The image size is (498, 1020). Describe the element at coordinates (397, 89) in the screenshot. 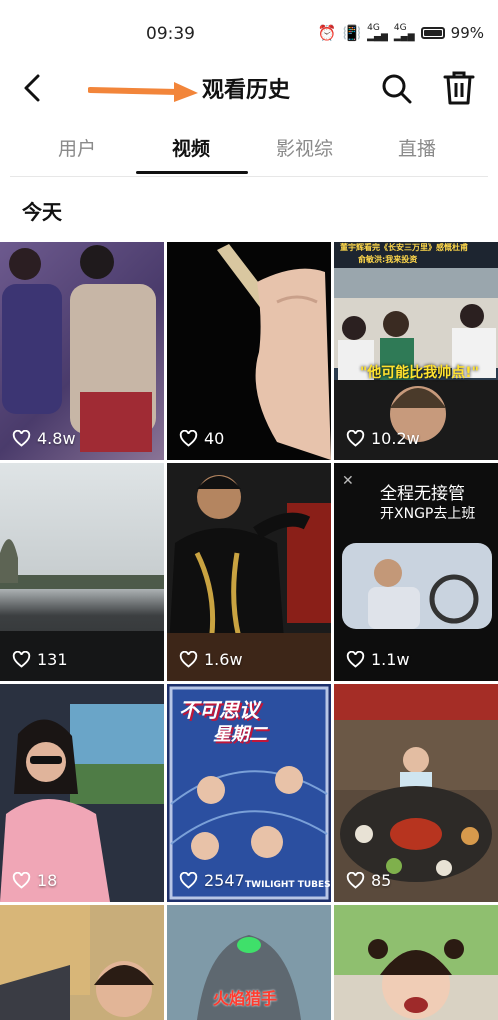

I see `search-icon` at that location.